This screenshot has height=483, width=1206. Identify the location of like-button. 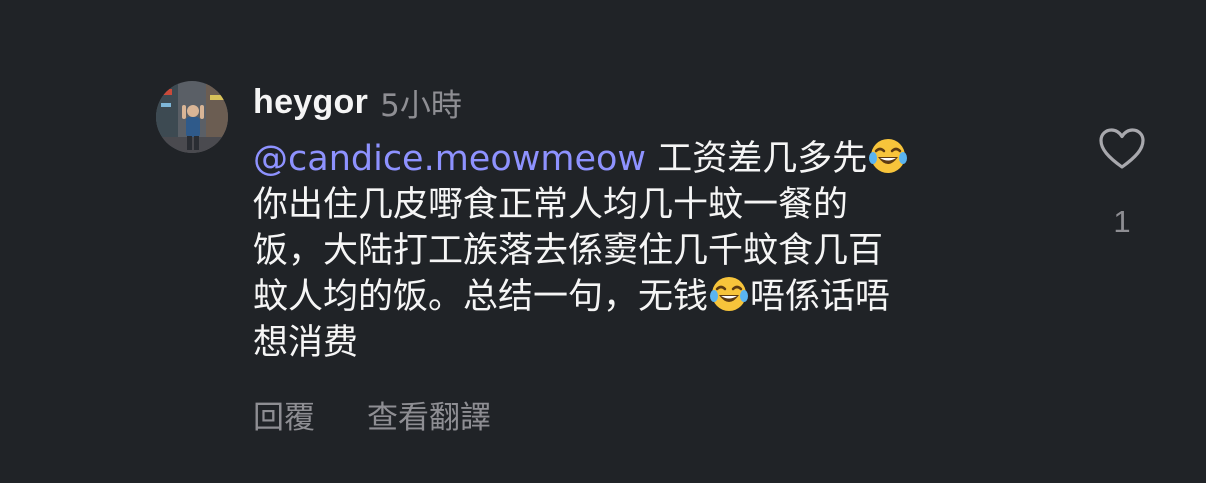
(1122, 151).